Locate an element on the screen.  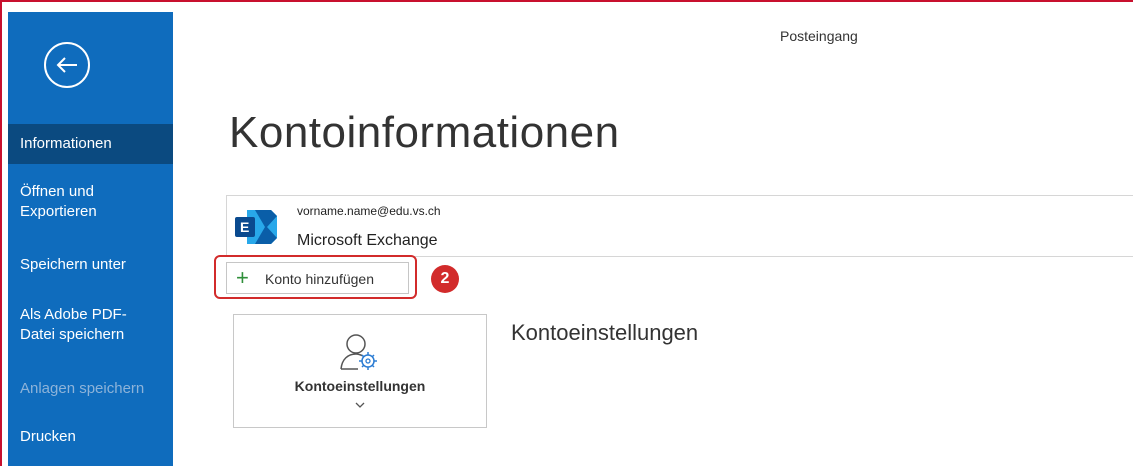
add-account-button: + Konto hinzufügen is located at coordinates (317, 278).